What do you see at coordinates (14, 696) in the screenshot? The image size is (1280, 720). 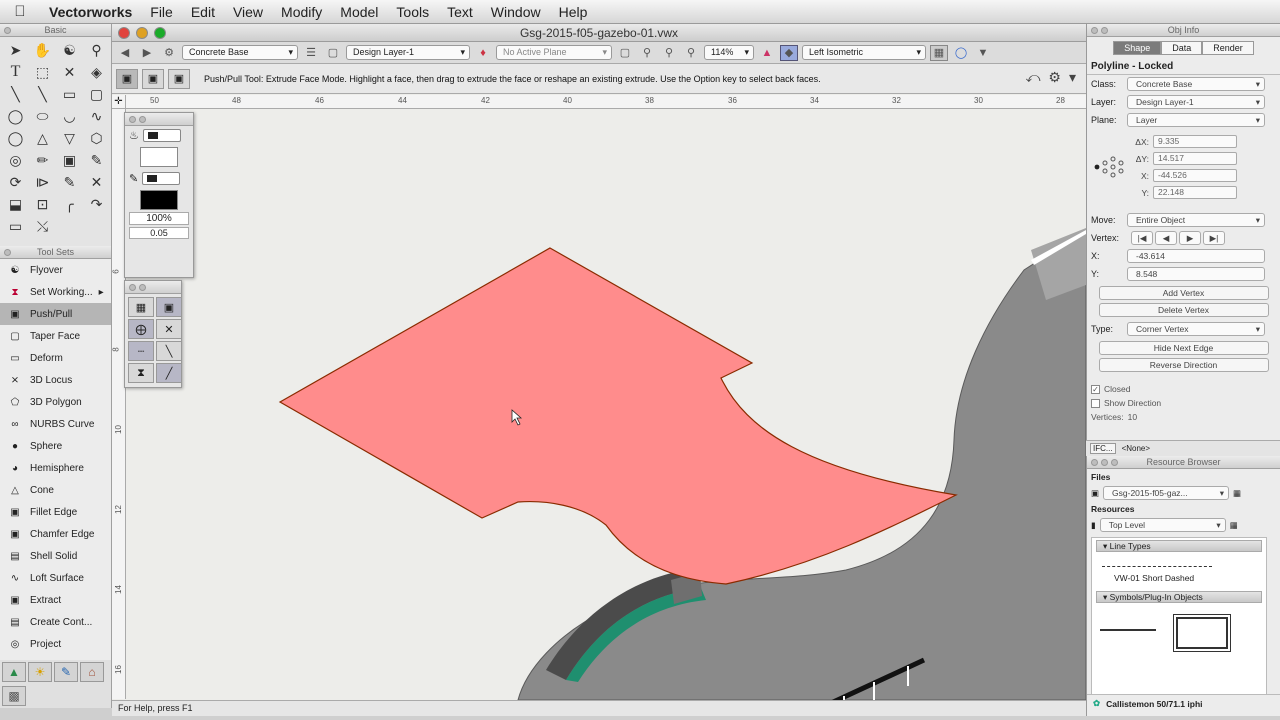 I see `site-planning-tab-icon: ▩` at bounding box center [14, 696].